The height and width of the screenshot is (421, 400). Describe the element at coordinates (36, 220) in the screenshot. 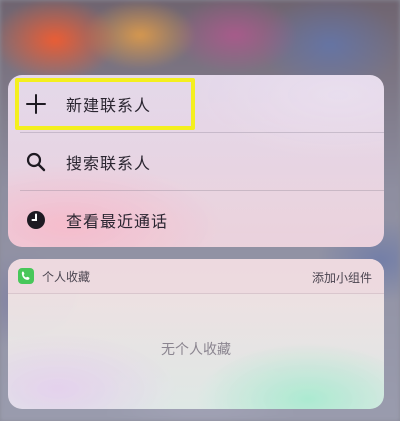

I see `clock-icon` at that location.